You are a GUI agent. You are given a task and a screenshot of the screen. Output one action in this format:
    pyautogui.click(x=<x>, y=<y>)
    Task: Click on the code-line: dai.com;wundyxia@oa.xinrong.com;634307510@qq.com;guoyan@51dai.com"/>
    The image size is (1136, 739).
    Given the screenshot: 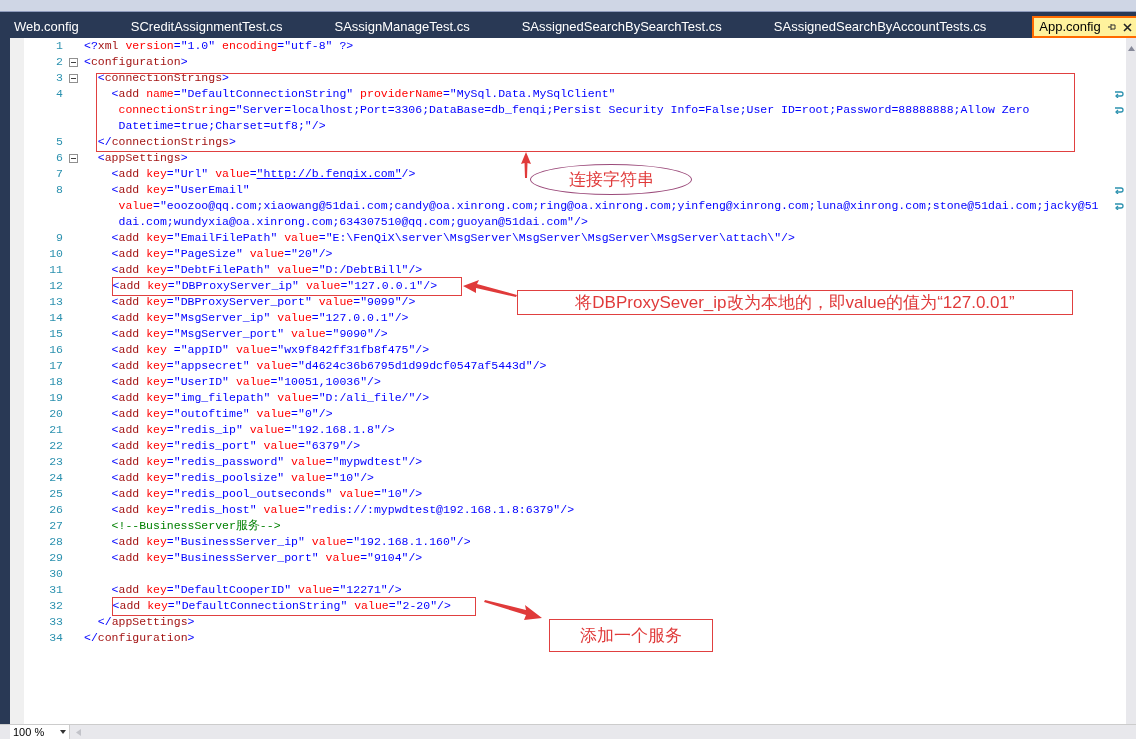 What is the action you would take?
    pyautogui.click(x=353, y=222)
    